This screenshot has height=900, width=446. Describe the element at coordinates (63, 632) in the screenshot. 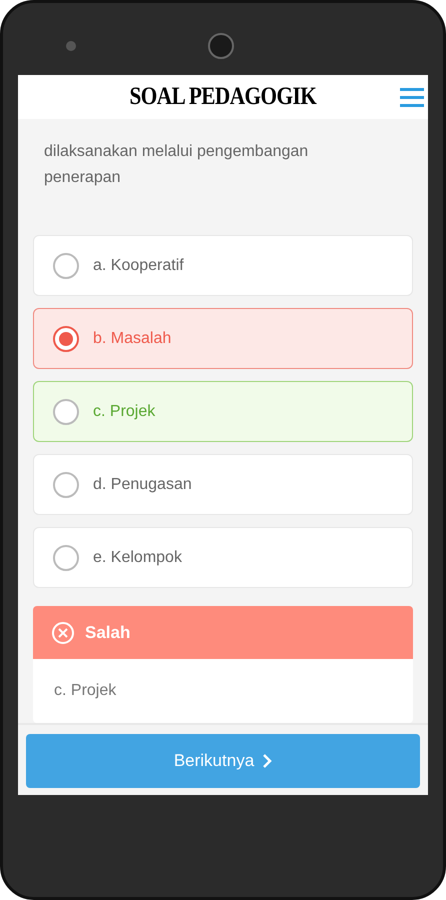

I see `close-circle-icon` at that location.